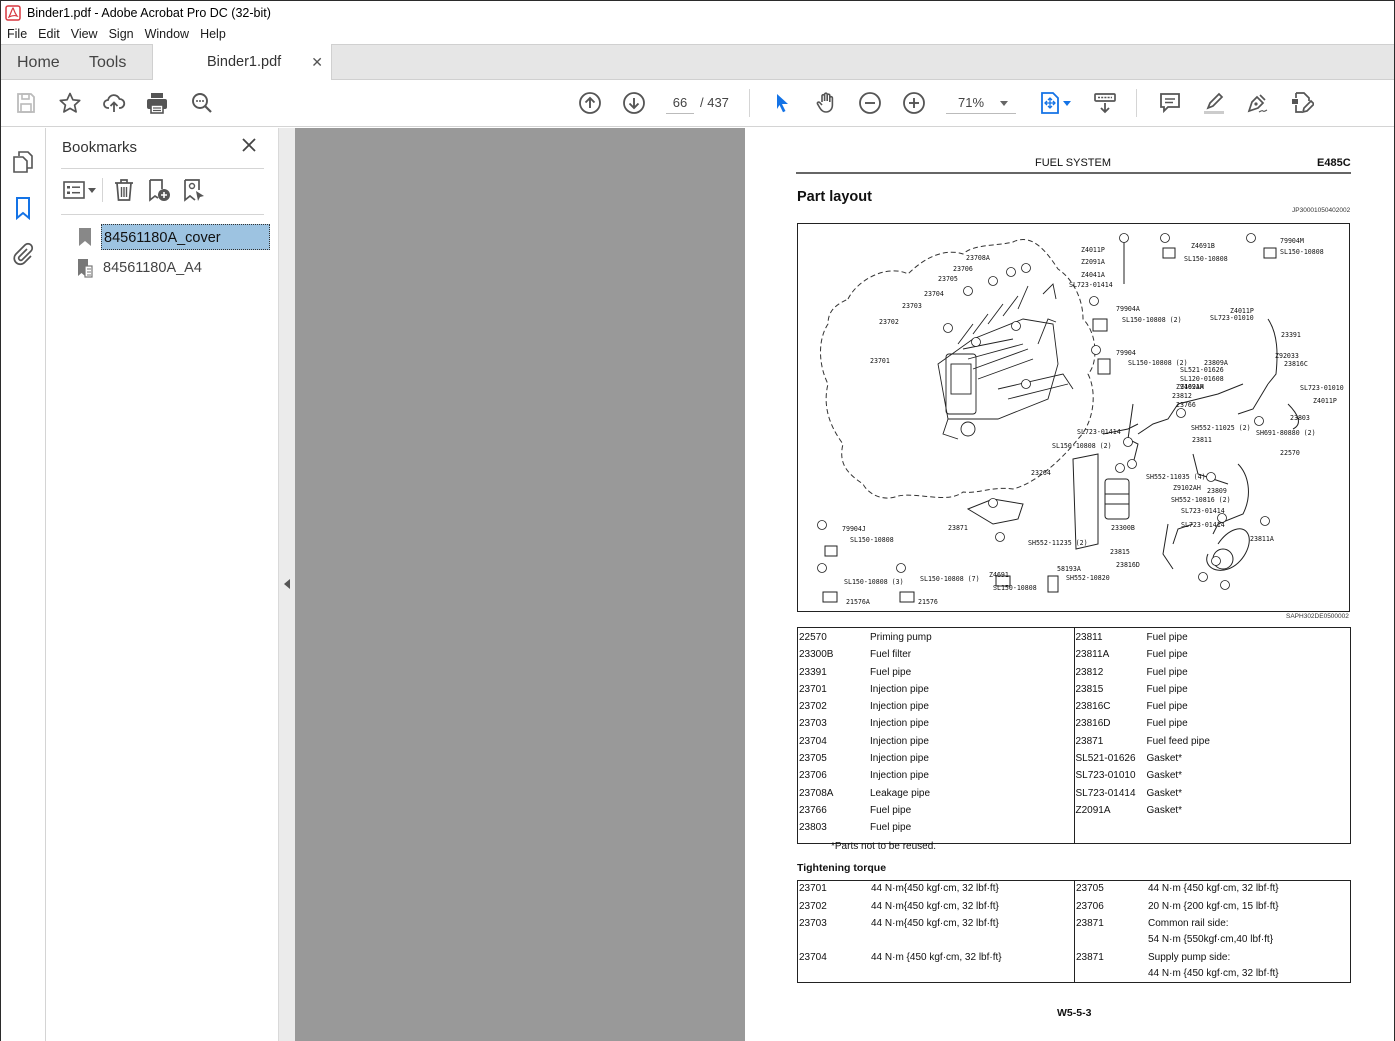 The image size is (1395, 1041). What do you see at coordinates (1105, 103) in the screenshot?
I see `scroll-mode-icon` at bounding box center [1105, 103].